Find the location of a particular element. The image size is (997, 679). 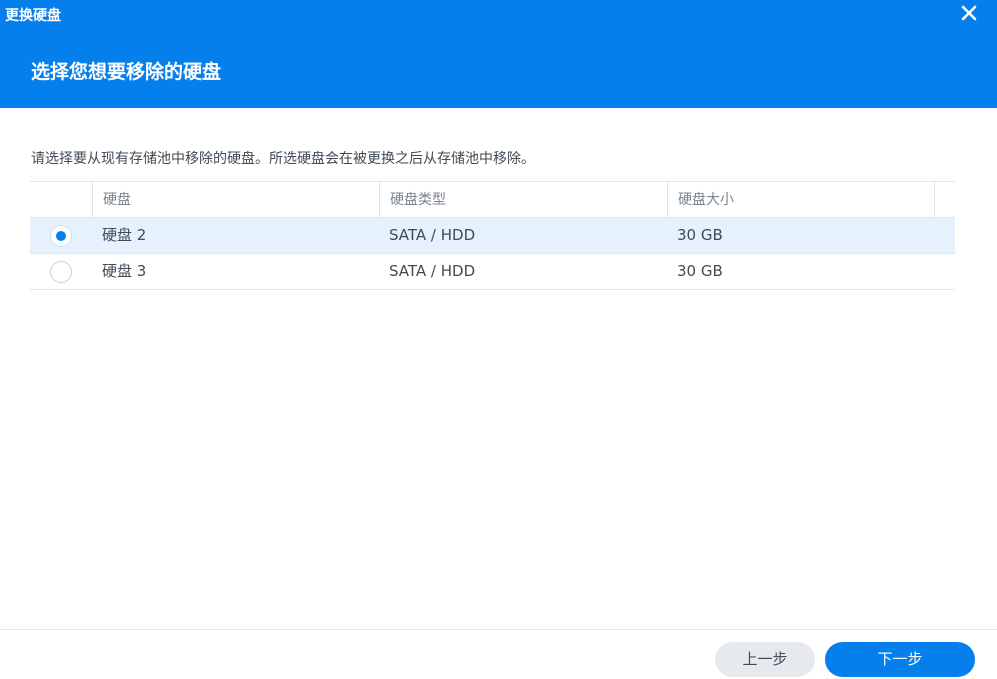

disk-name-cell: 硬盘 3 is located at coordinates (124, 271).